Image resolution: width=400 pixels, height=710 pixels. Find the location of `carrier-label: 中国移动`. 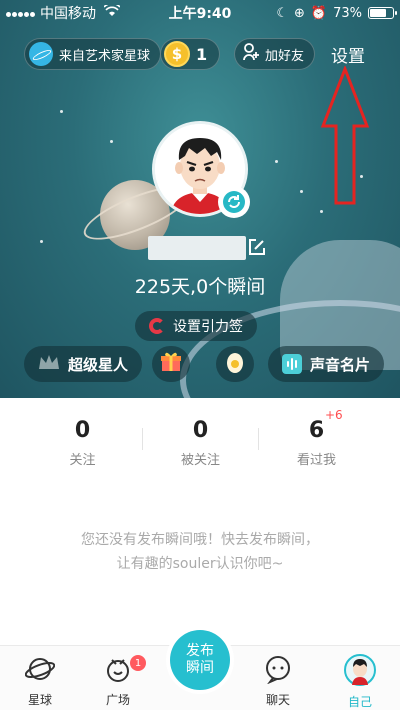

carrier-label: 中国移动 is located at coordinates (68, 14).